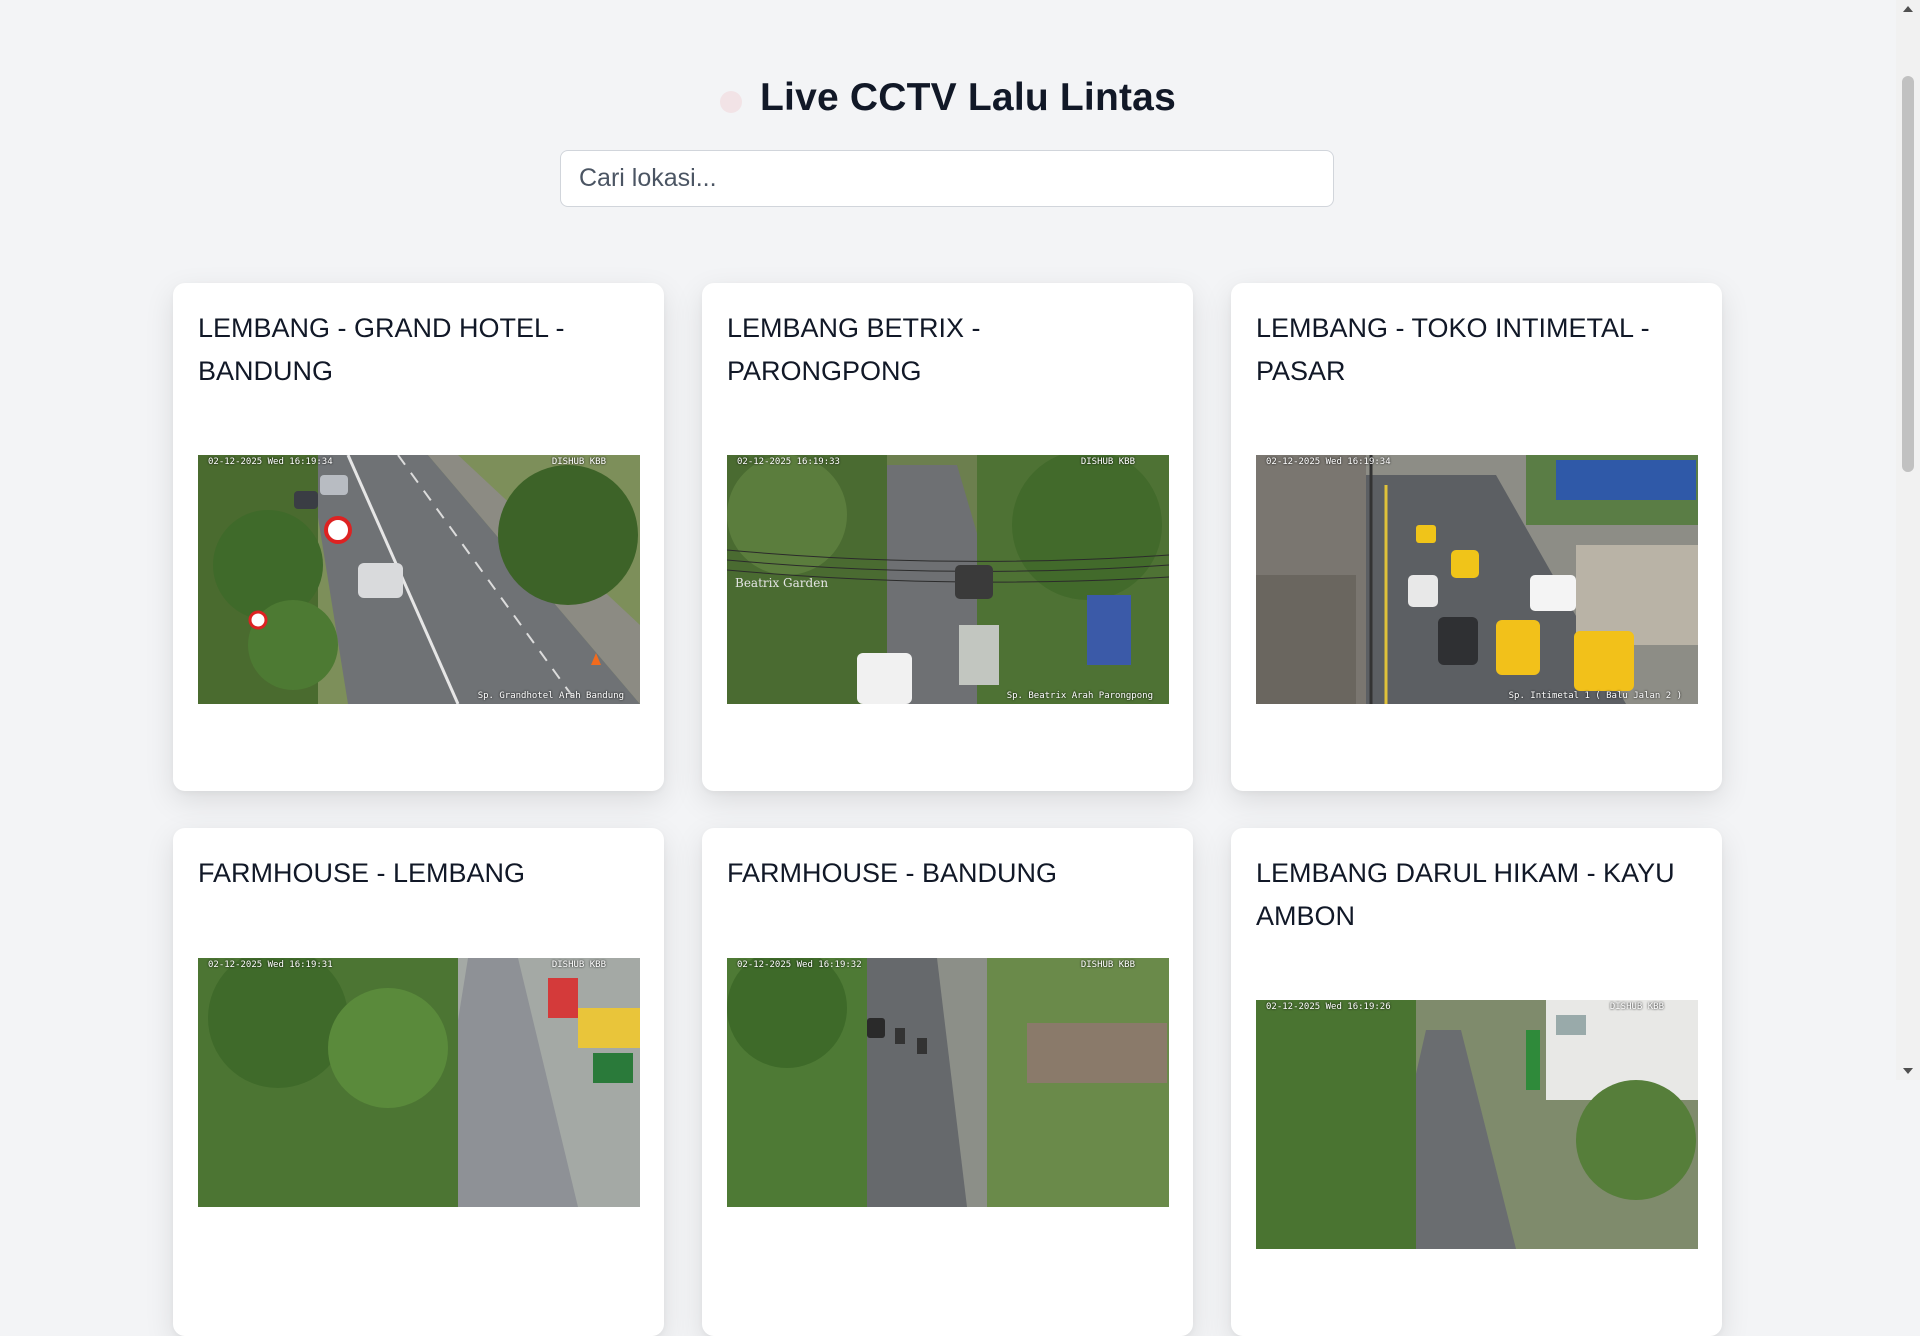 This screenshot has width=1920, height=1336. I want to click on osd-location: Sp. Grandhotel Arah Bandung, so click(550, 696).